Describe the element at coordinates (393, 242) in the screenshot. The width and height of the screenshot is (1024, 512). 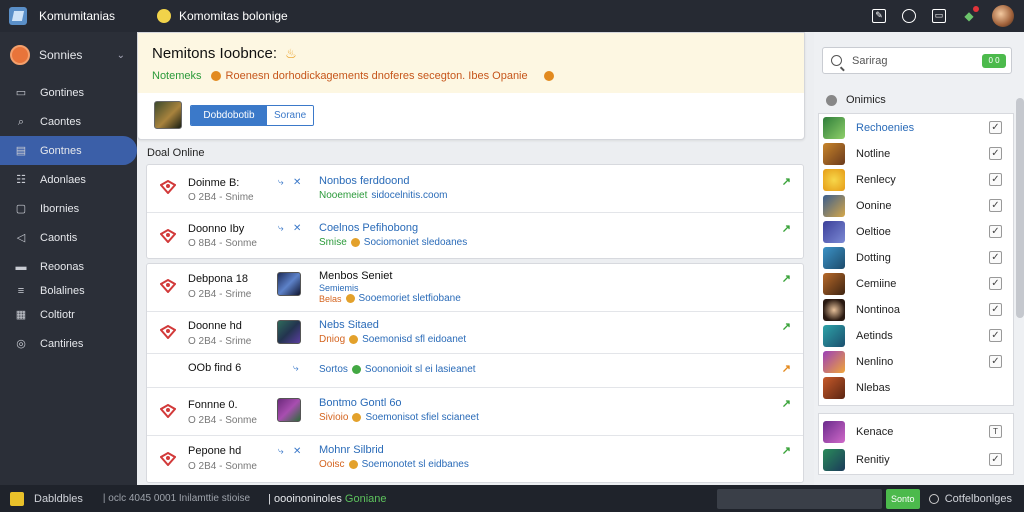
I see `row-secondary: Smise Sociomoniet sledoanes` at that location.